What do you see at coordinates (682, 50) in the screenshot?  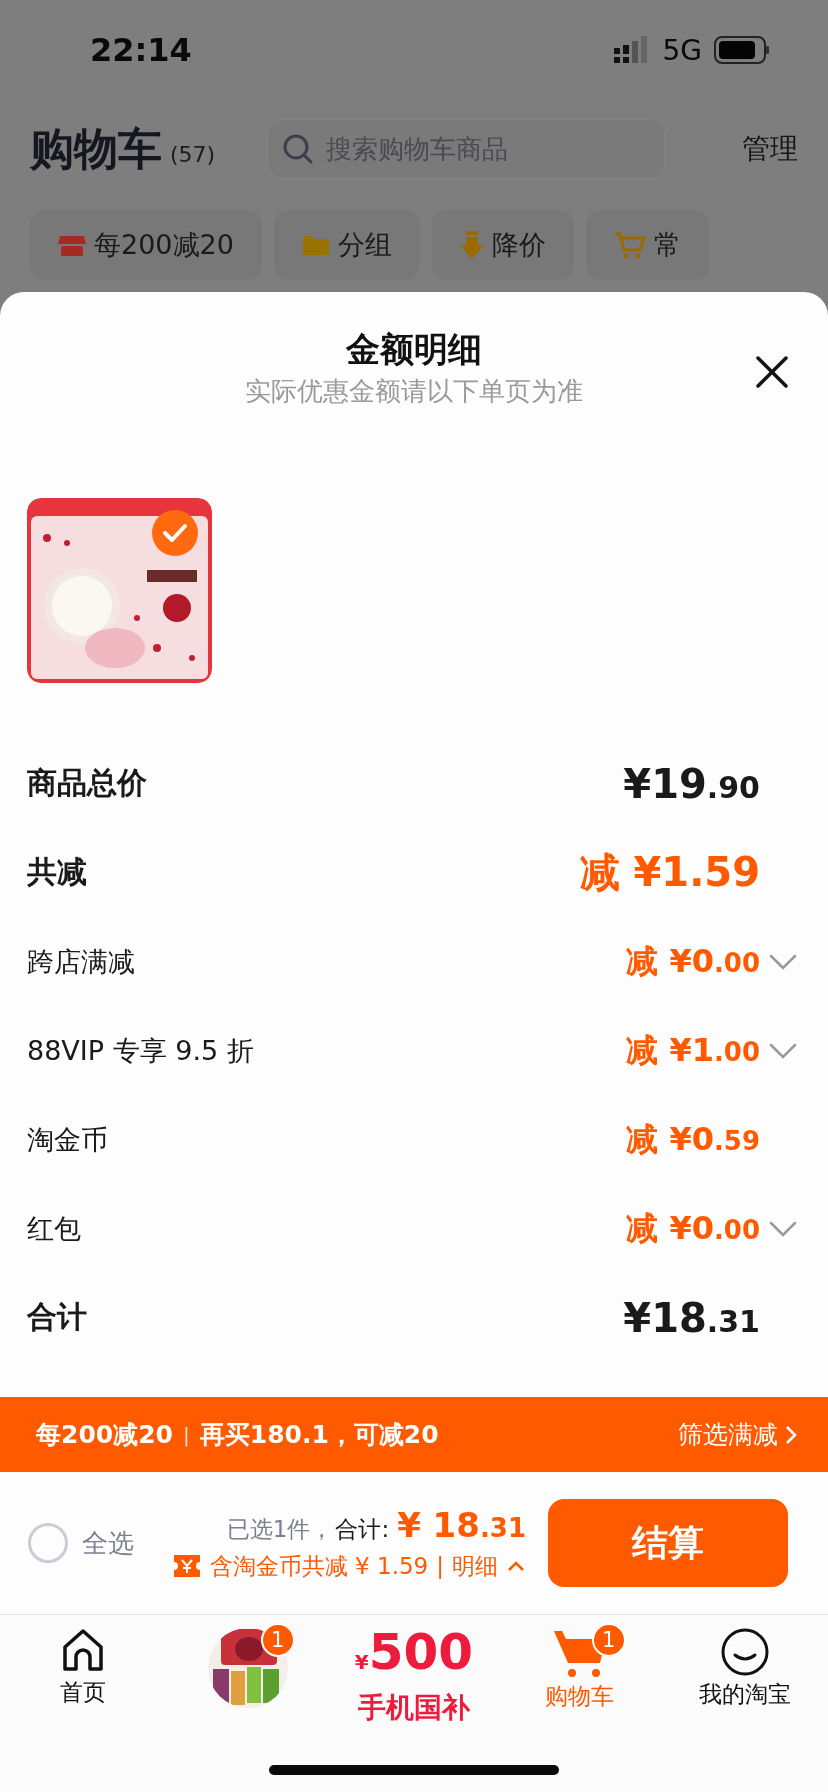 I see `network-label: 5G` at bounding box center [682, 50].